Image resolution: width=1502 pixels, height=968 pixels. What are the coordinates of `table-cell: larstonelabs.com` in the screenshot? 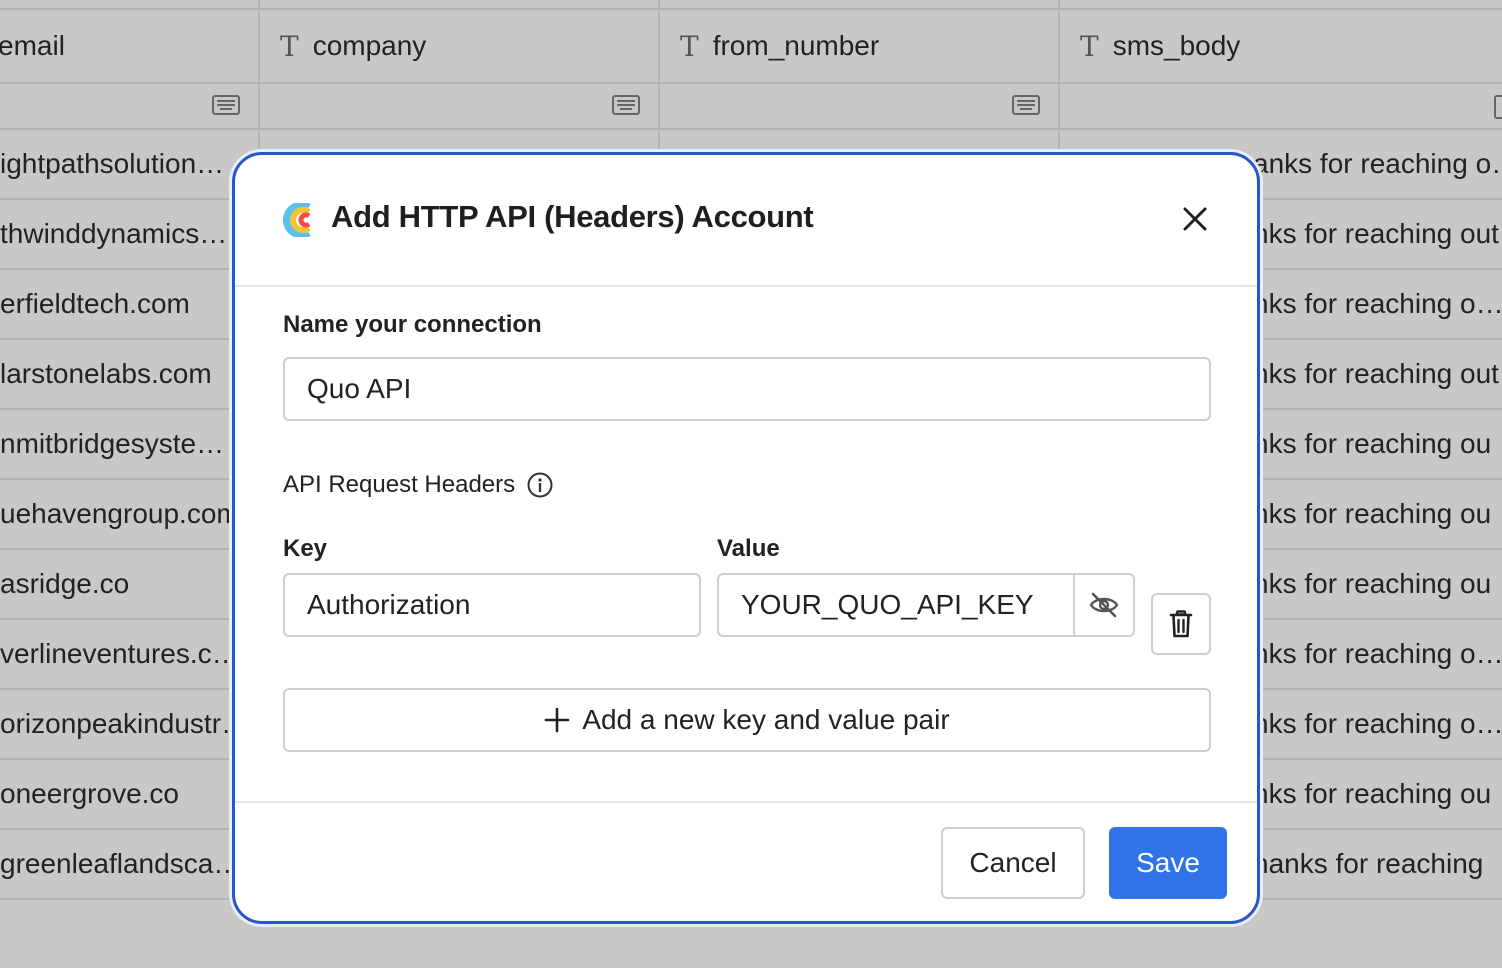 It's located at (129, 375).